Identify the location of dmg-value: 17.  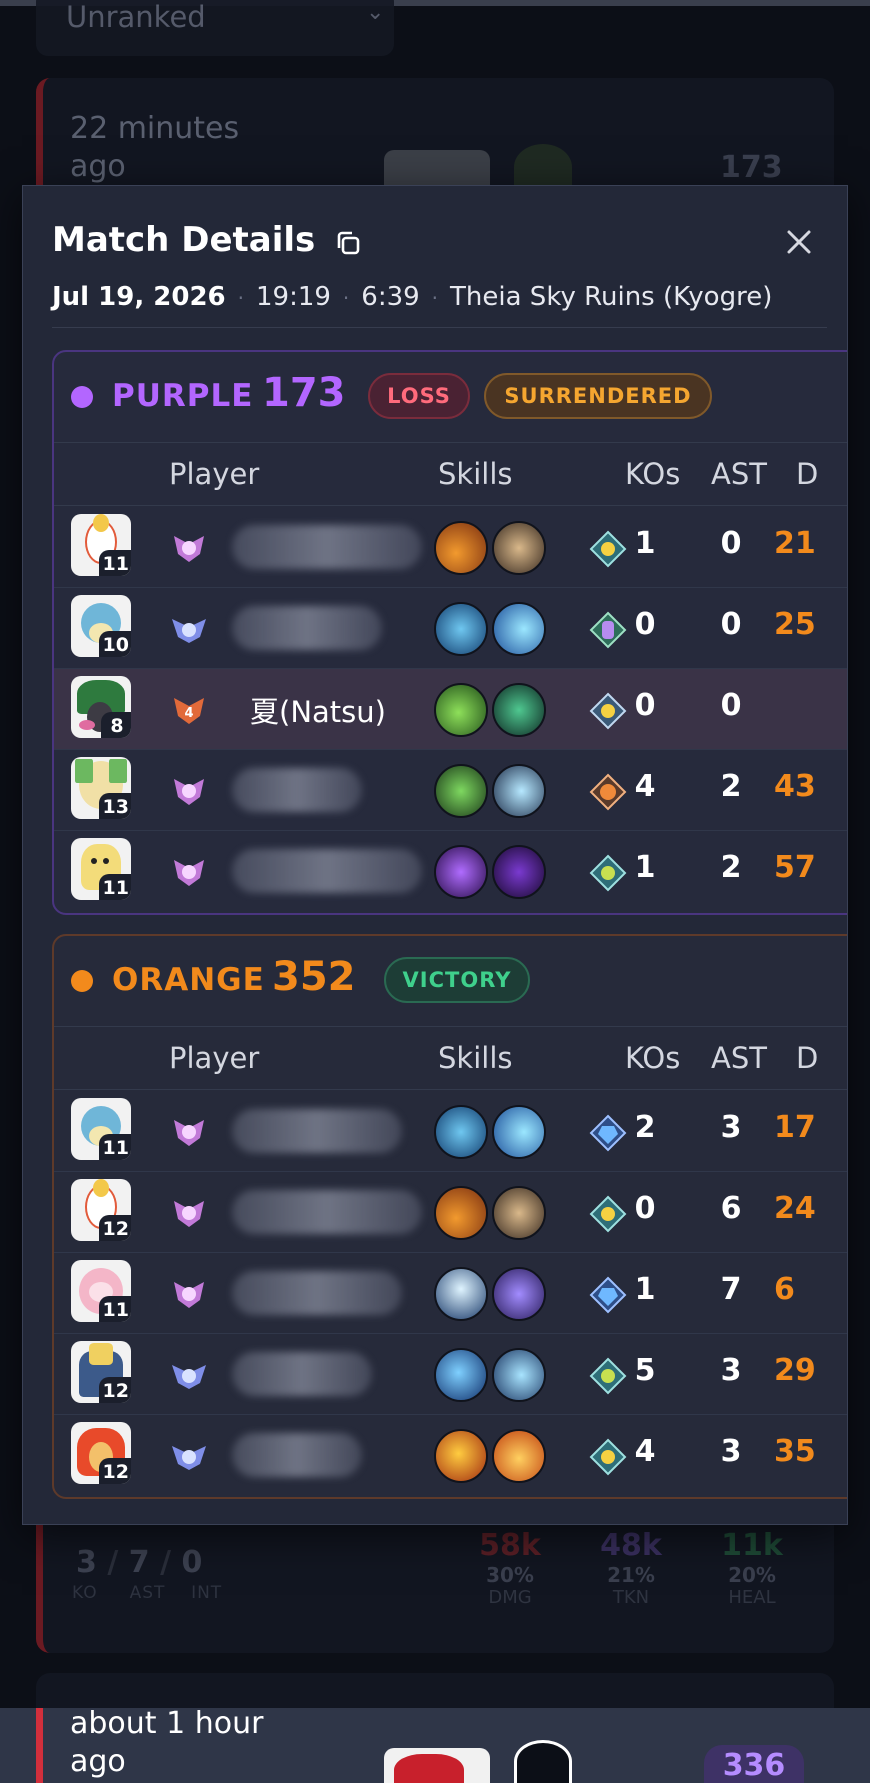
(795, 1127).